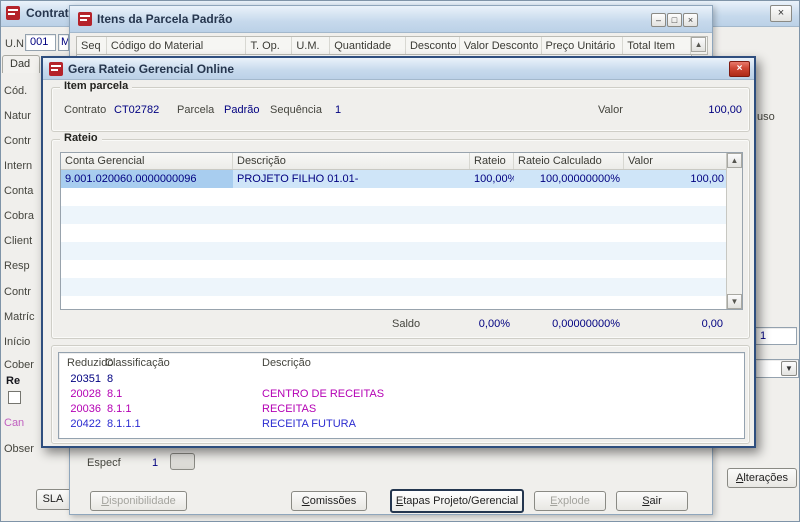 This screenshot has width=800, height=522. Describe the element at coordinates (137, 110) in the screenshot. I see `contrato-value: CT02782` at that location.